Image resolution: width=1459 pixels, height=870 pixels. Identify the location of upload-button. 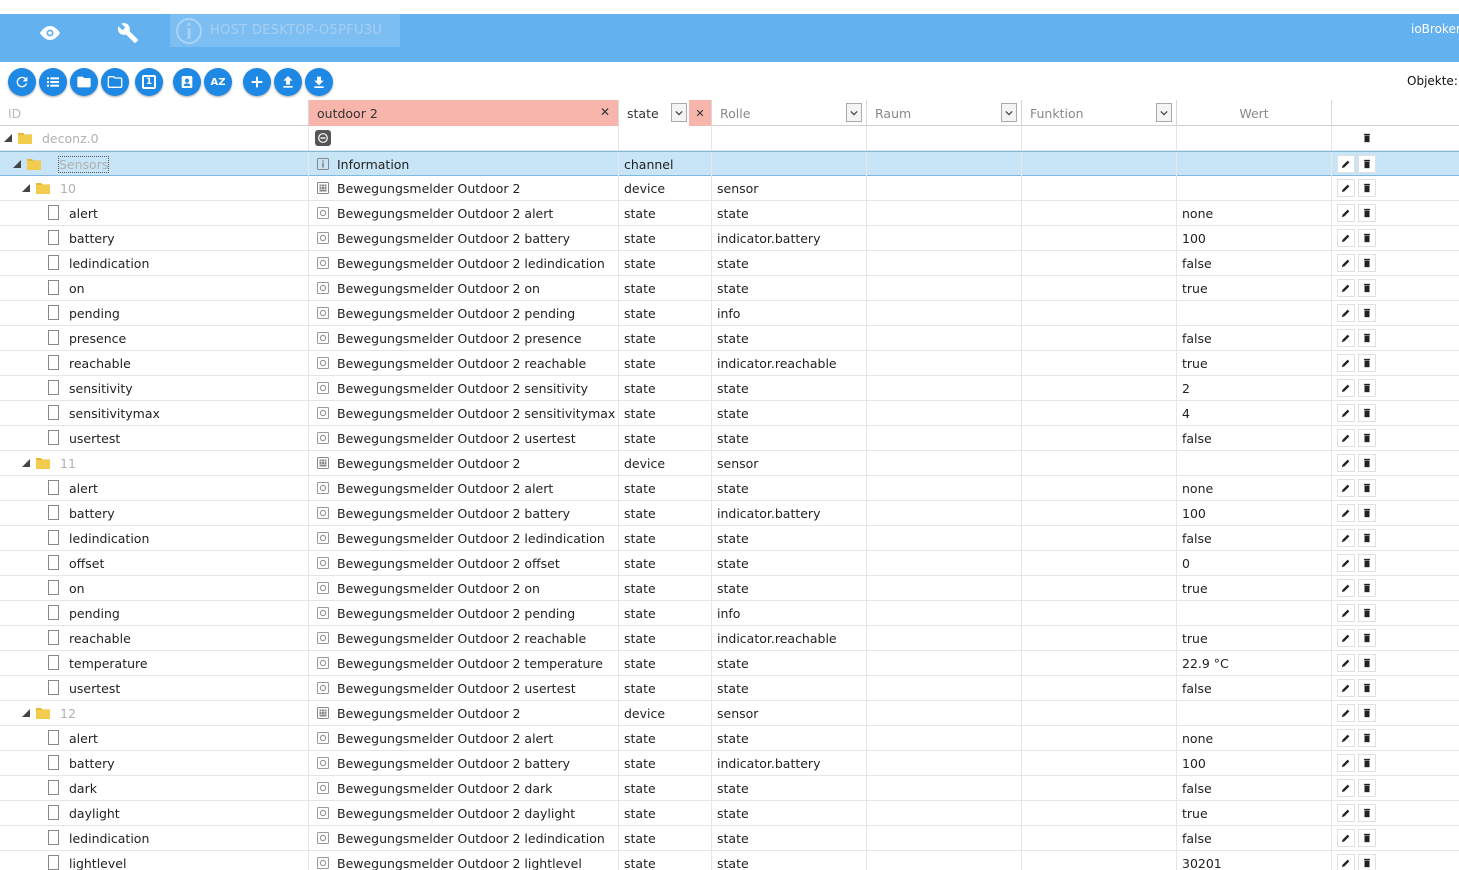
(288, 82).